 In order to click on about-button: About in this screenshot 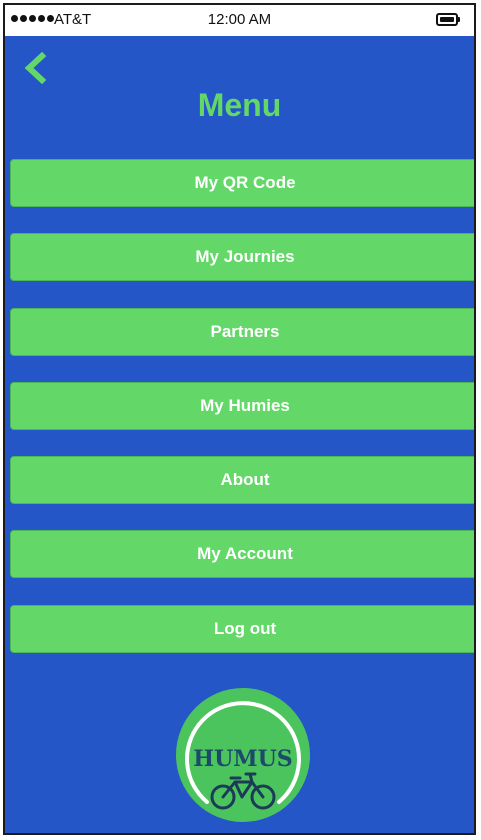, I will do `click(242, 480)`.